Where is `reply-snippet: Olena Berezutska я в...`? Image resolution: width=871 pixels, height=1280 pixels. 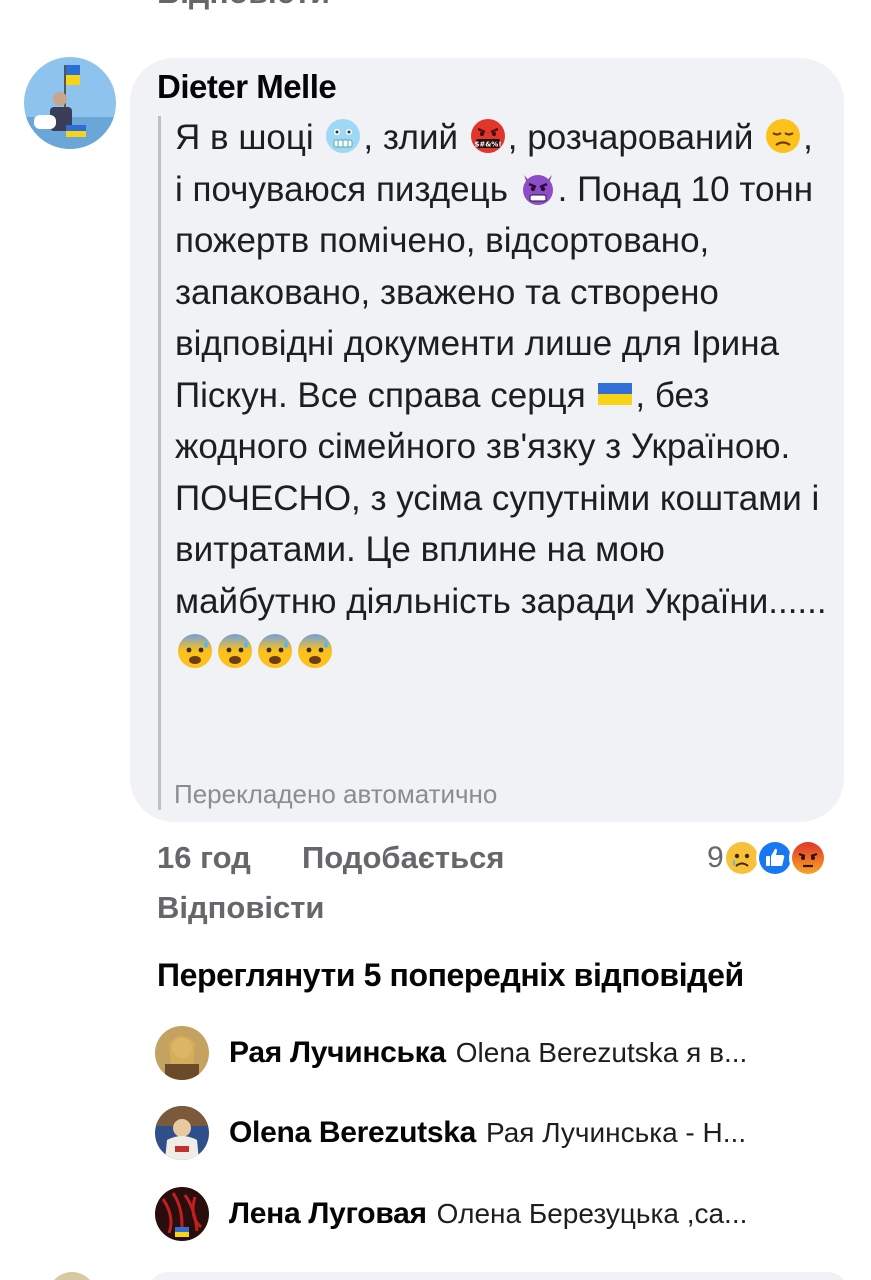
reply-snippet: Olena Berezutska я в... is located at coordinates (601, 1052).